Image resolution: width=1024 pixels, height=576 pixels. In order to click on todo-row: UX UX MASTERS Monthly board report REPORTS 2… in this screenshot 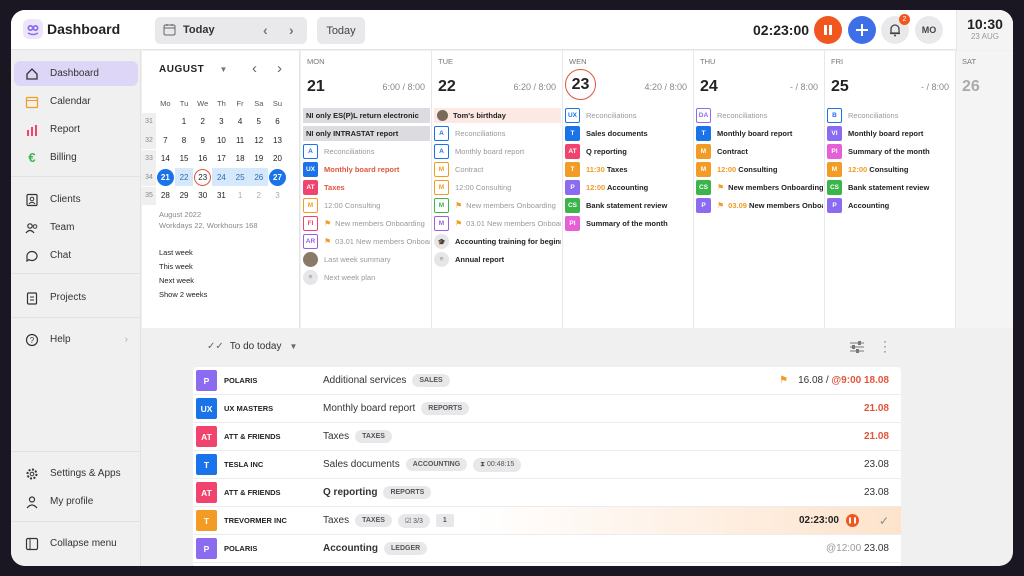, I will do `click(547, 409)`.